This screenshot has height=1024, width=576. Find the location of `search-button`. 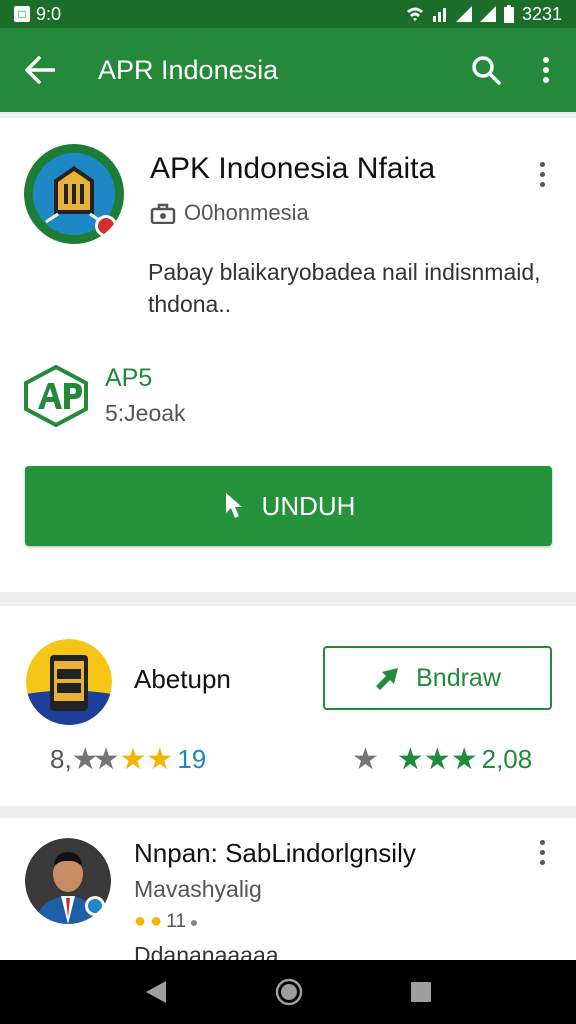

search-button is located at coordinates (486, 70).